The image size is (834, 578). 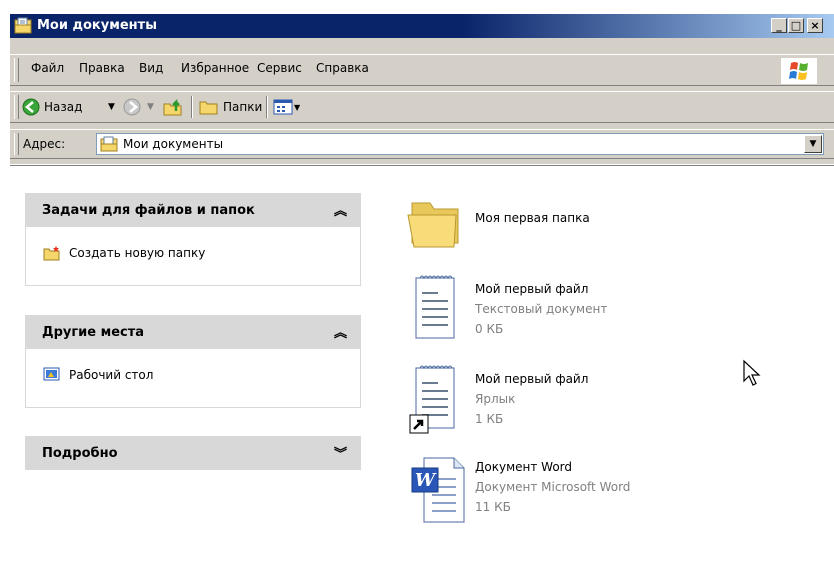 I want to click on address-bar: Адрес: Мои документы ▼, so click(x=422, y=144).